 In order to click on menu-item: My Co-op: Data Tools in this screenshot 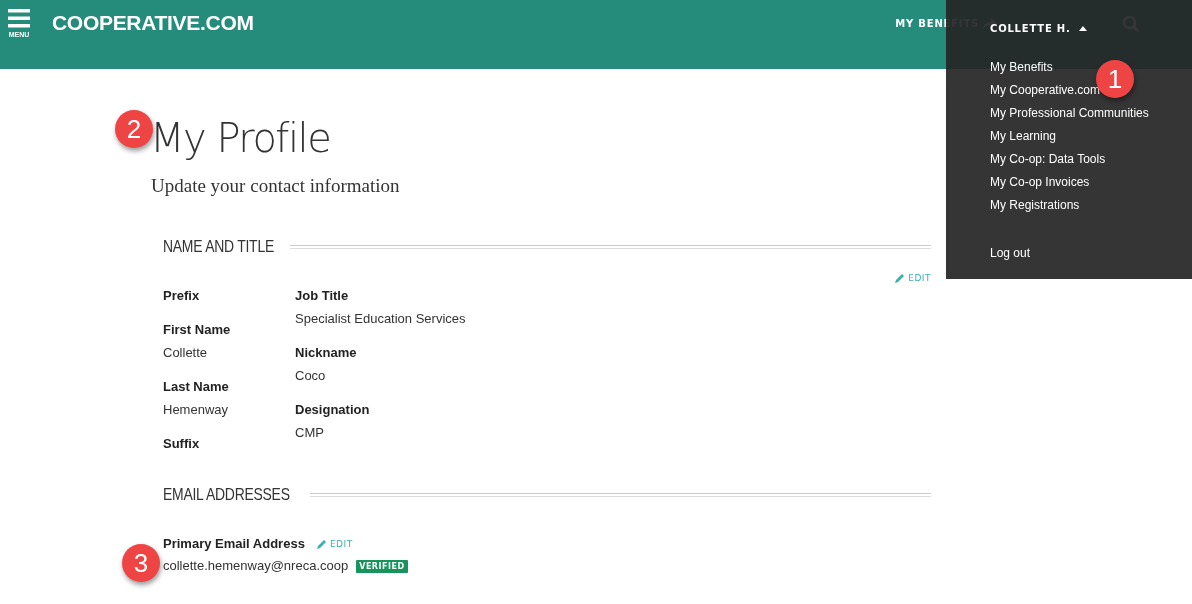, I will do `click(1091, 159)`.